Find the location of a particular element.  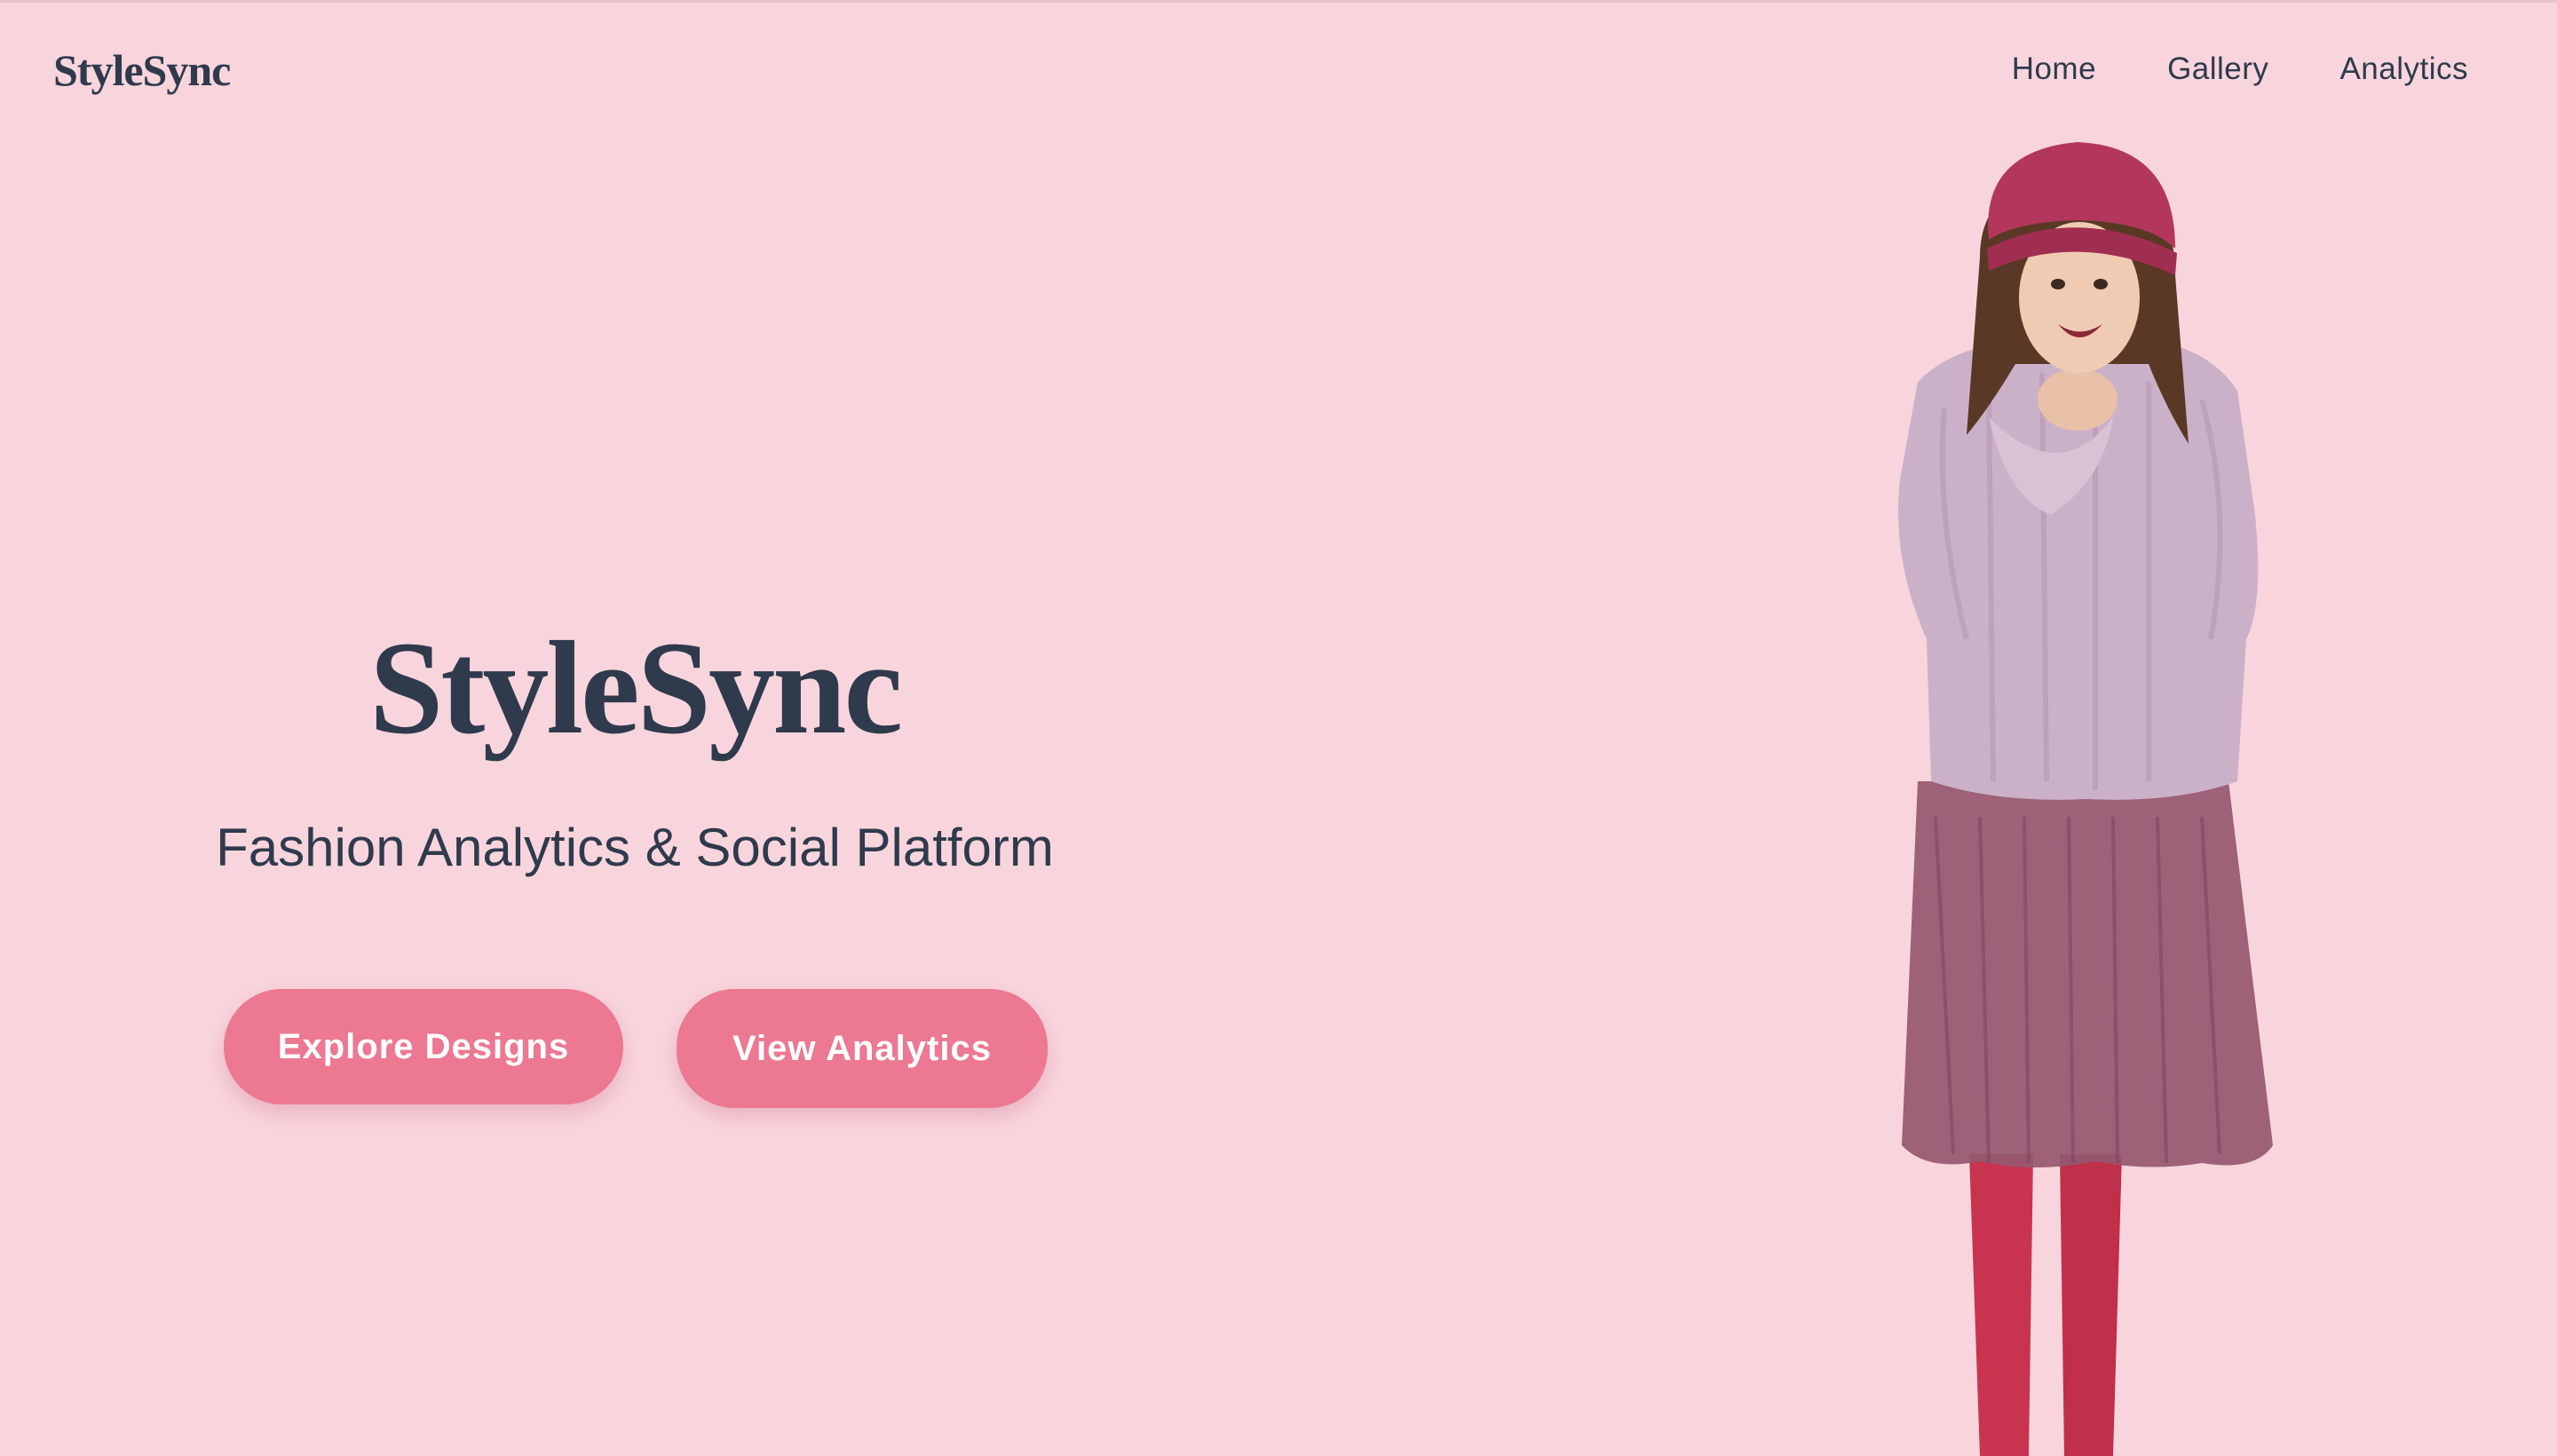

nav-analytics-link: Analytics is located at coordinates (2403, 69).